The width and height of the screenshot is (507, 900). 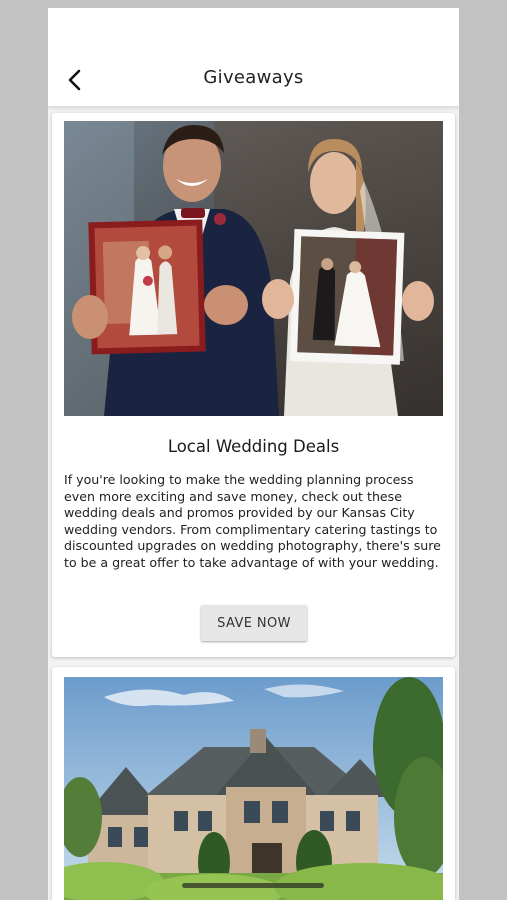 What do you see at coordinates (253, 885) in the screenshot?
I see `home-indicator` at bounding box center [253, 885].